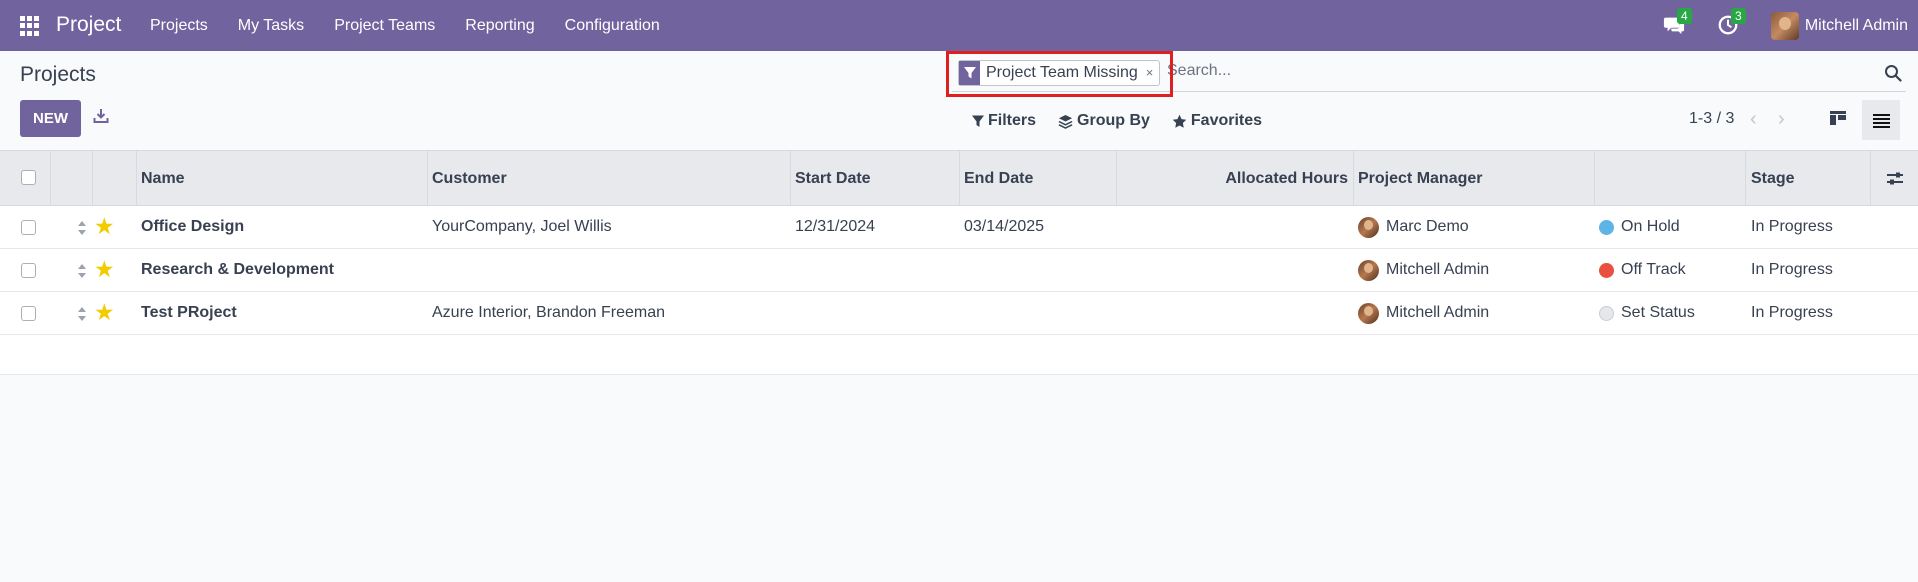 Image resolution: width=1918 pixels, height=582 pixels. What do you see at coordinates (189, 312) in the screenshot?
I see `project-name: Test PRoject` at bounding box center [189, 312].